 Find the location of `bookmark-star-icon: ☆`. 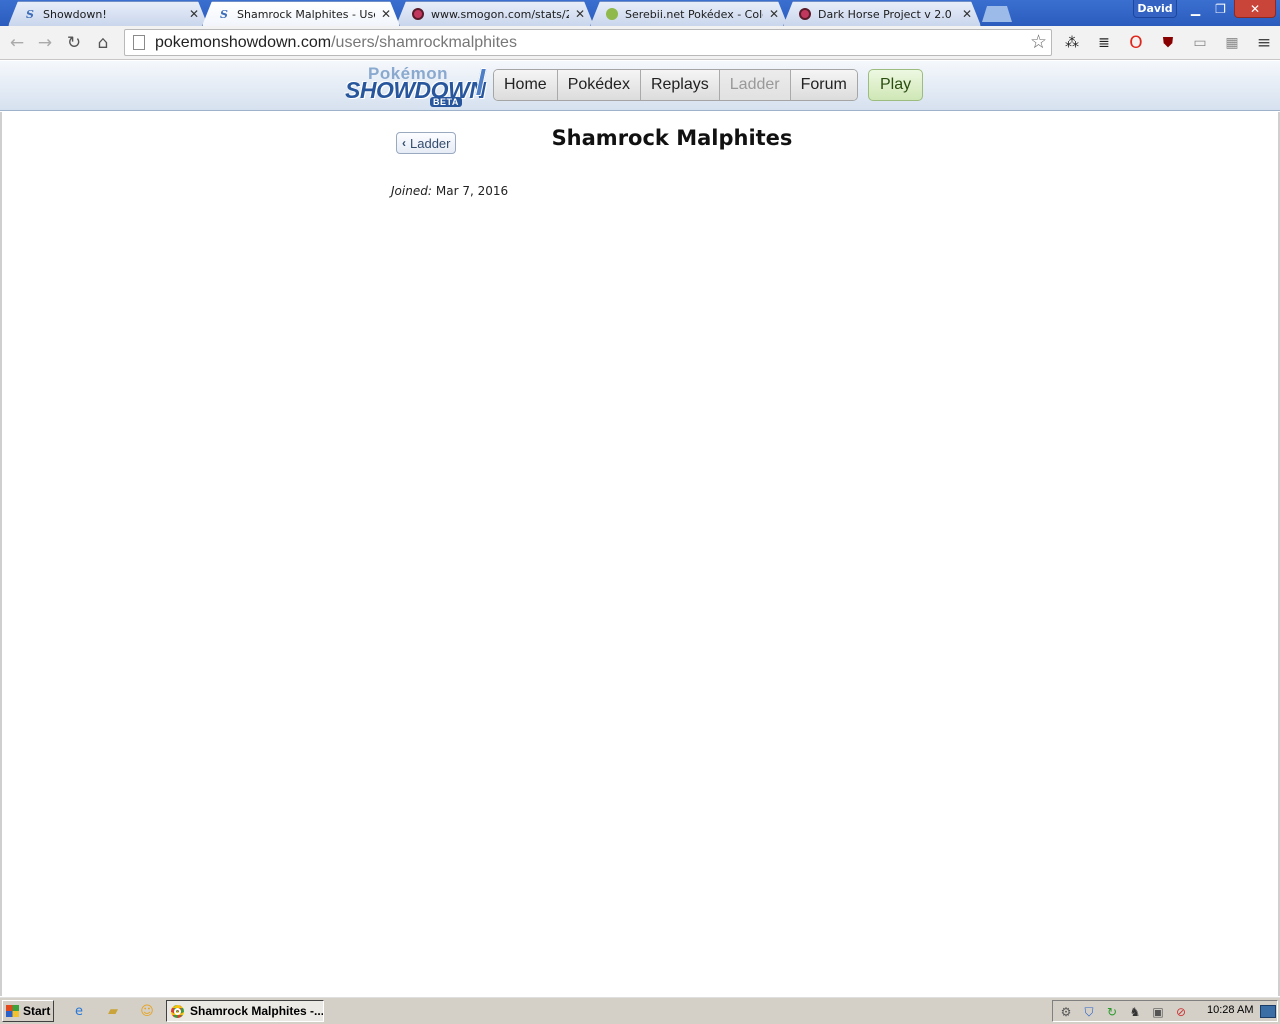

bookmark-star-icon: ☆ is located at coordinates (1038, 42).